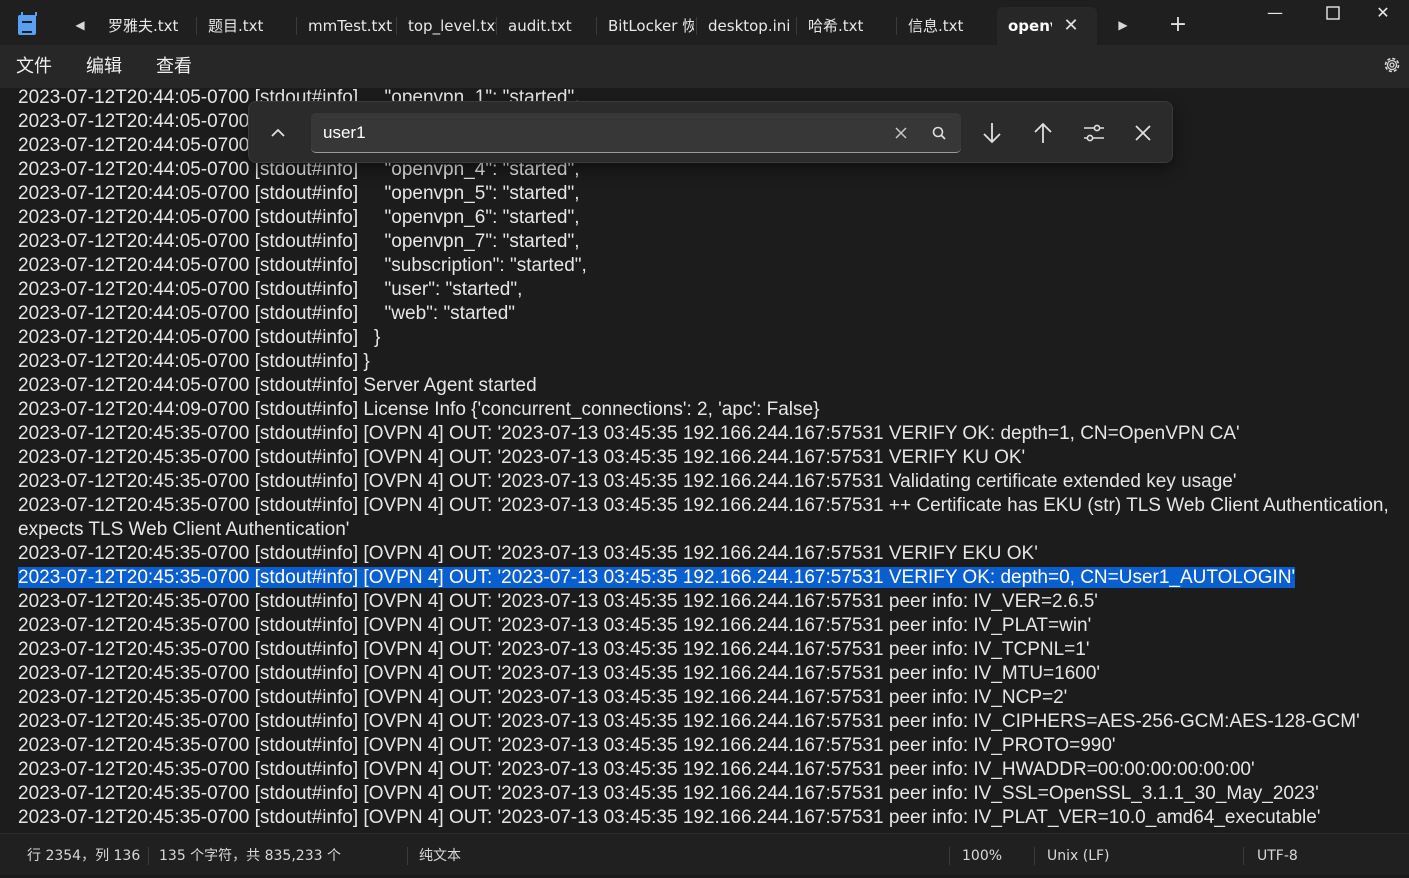 The height and width of the screenshot is (878, 1409). Describe the element at coordinates (27, 23) in the screenshot. I see `notepad-app-icon` at that location.